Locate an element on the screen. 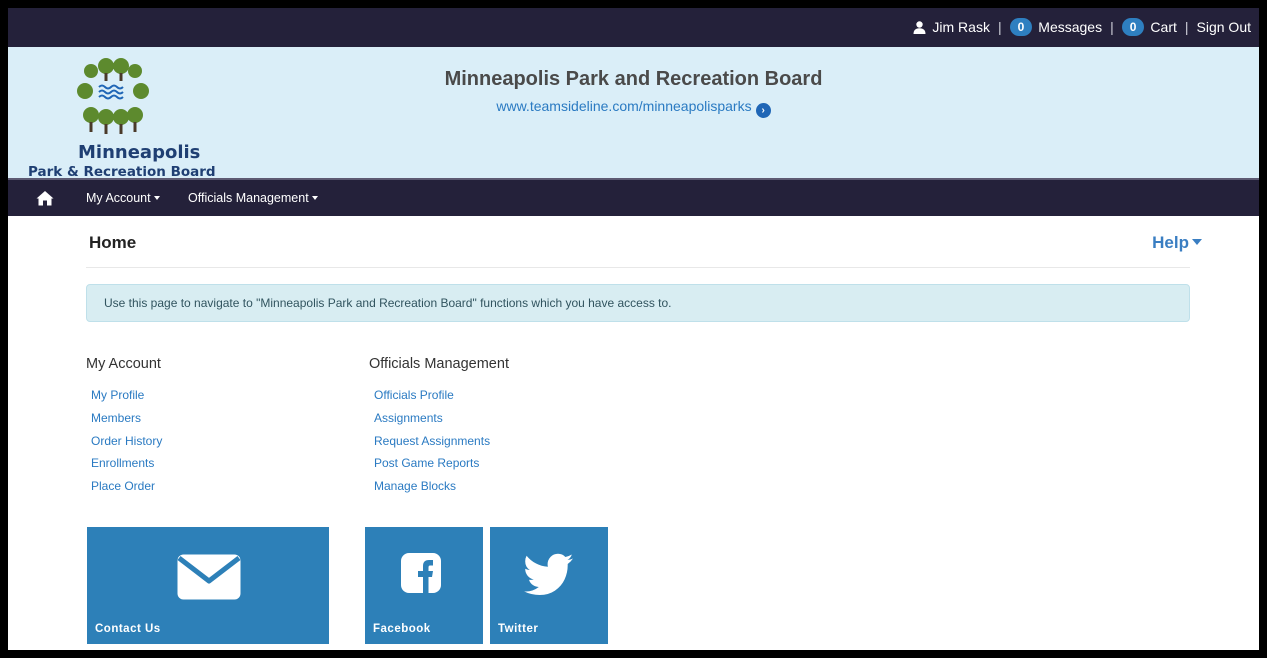 This screenshot has width=1267, height=658. divider is located at coordinates (638, 267).